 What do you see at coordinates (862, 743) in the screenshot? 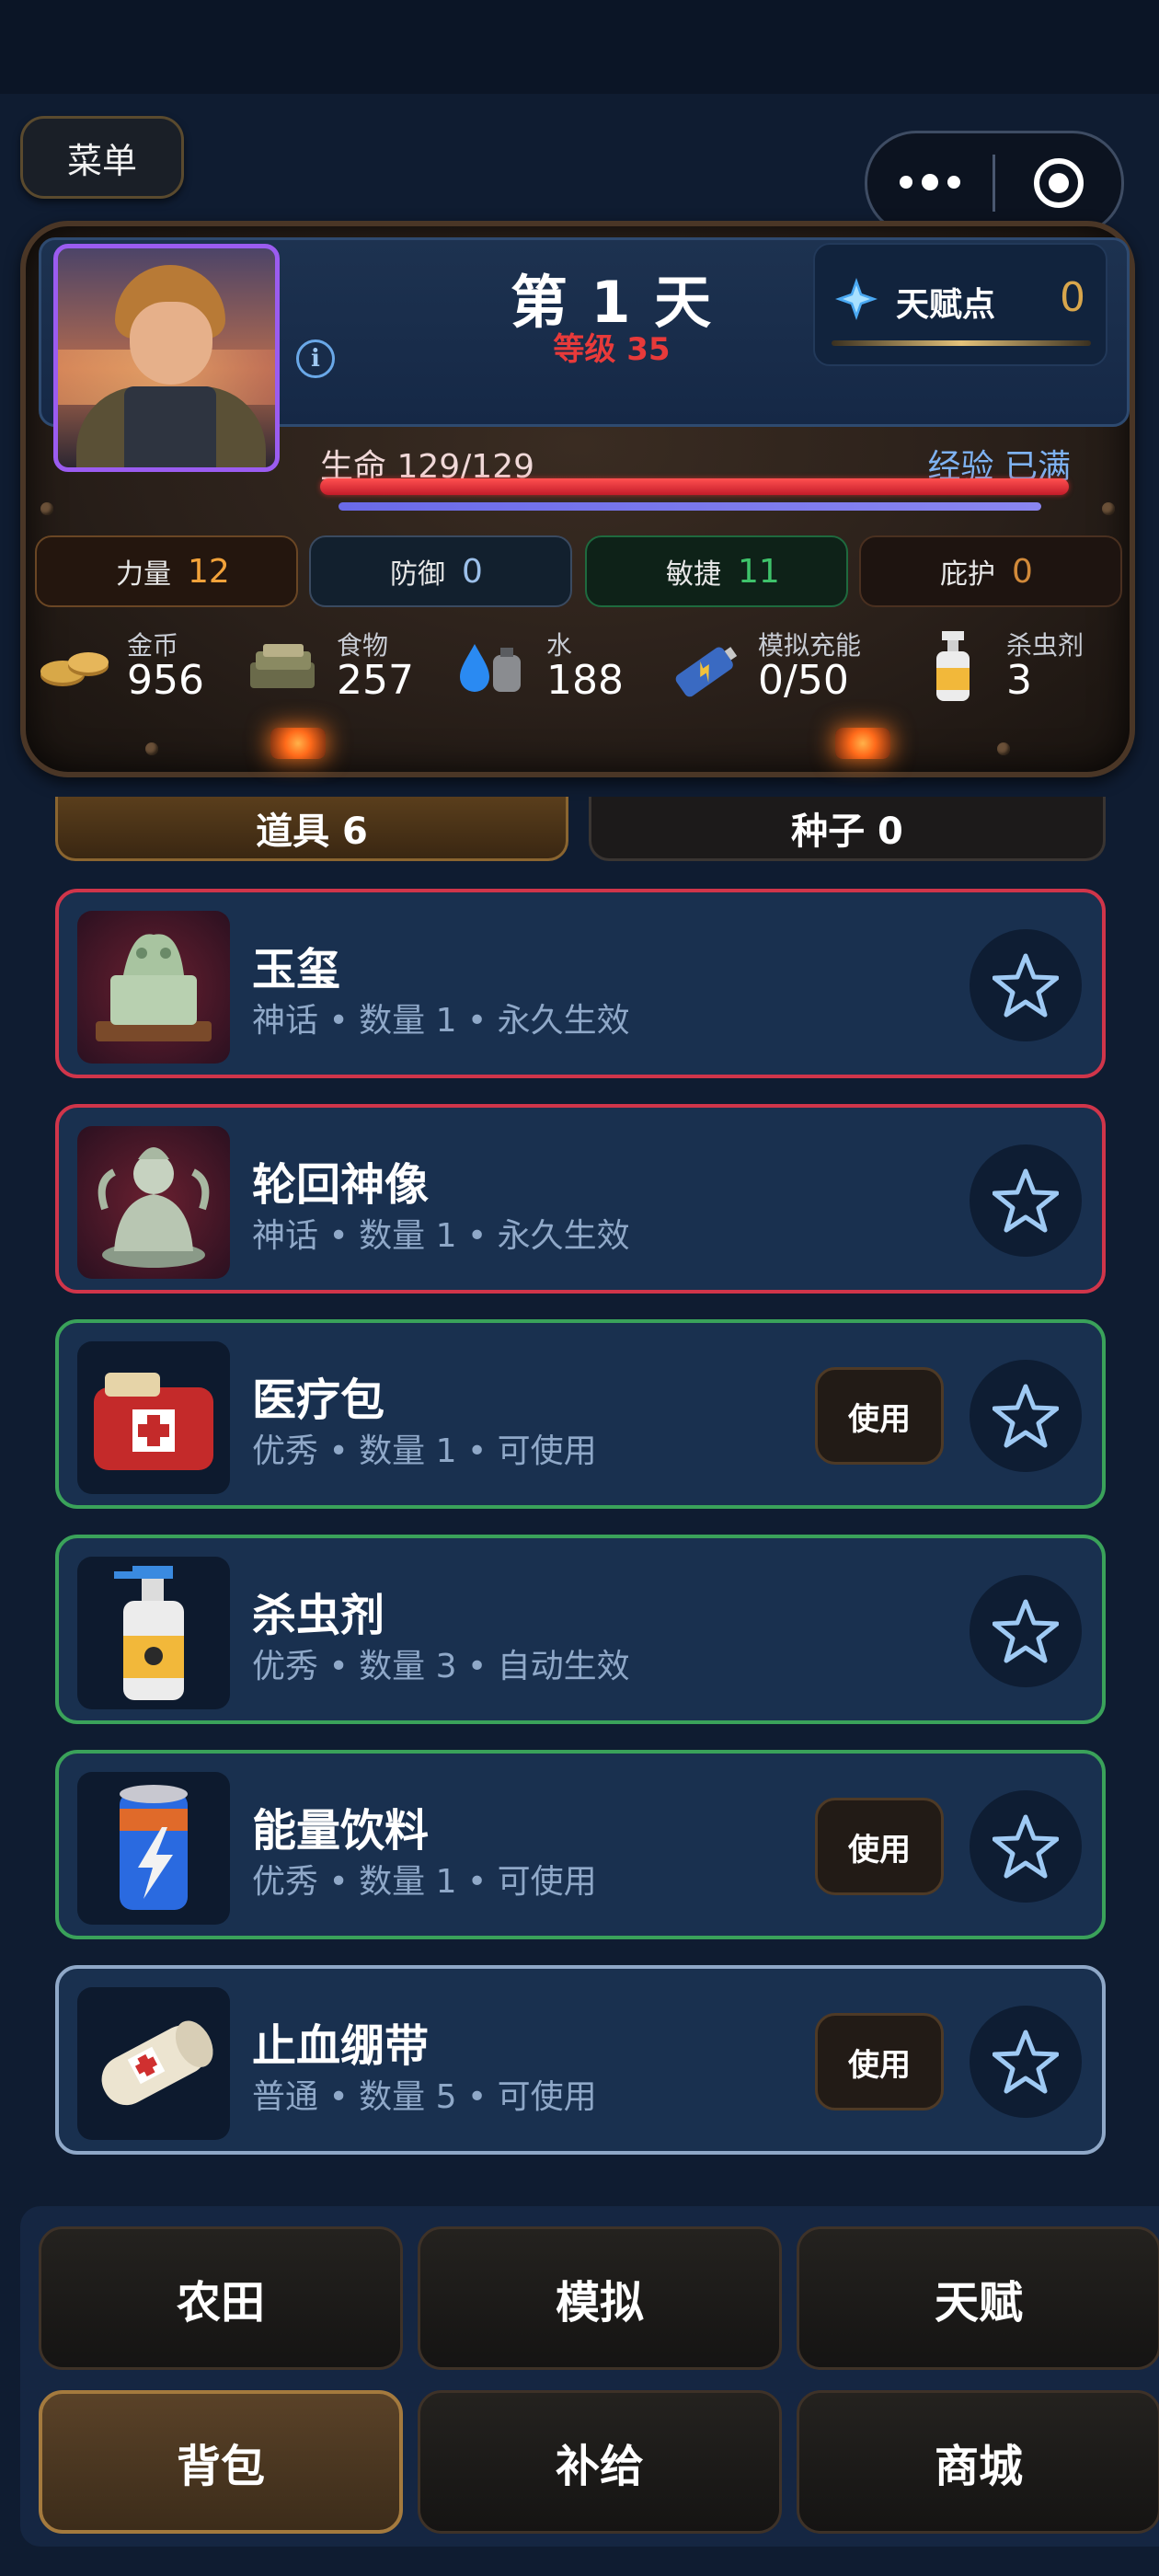
I see `panel-lamp-right` at bounding box center [862, 743].